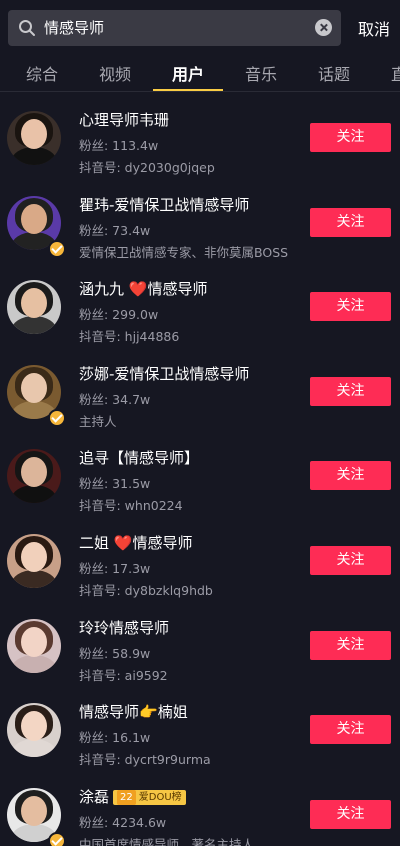 The image size is (400, 846). Describe the element at coordinates (98, 421) in the screenshot. I see `user-subtitle: 主持人` at that location.